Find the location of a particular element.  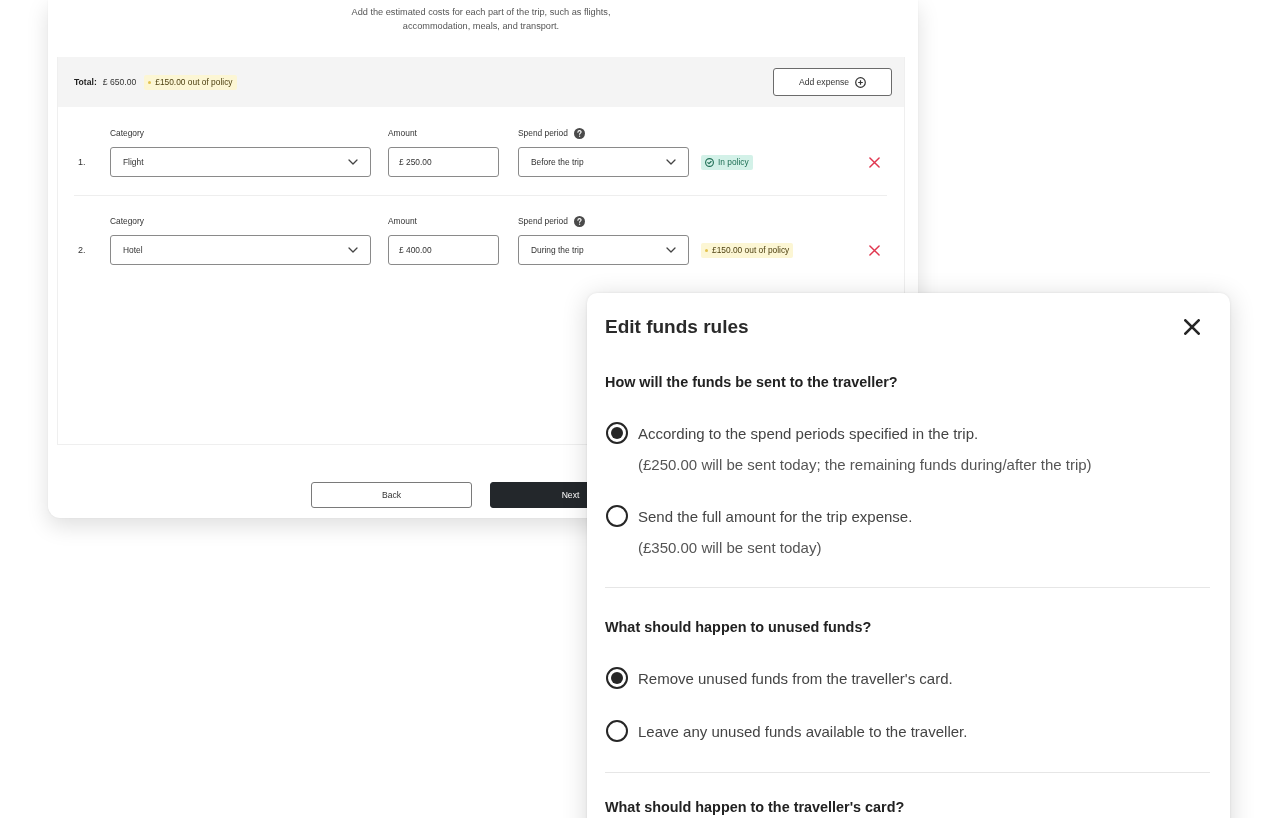

row-number: 1. is located at coordinates (82, 162).